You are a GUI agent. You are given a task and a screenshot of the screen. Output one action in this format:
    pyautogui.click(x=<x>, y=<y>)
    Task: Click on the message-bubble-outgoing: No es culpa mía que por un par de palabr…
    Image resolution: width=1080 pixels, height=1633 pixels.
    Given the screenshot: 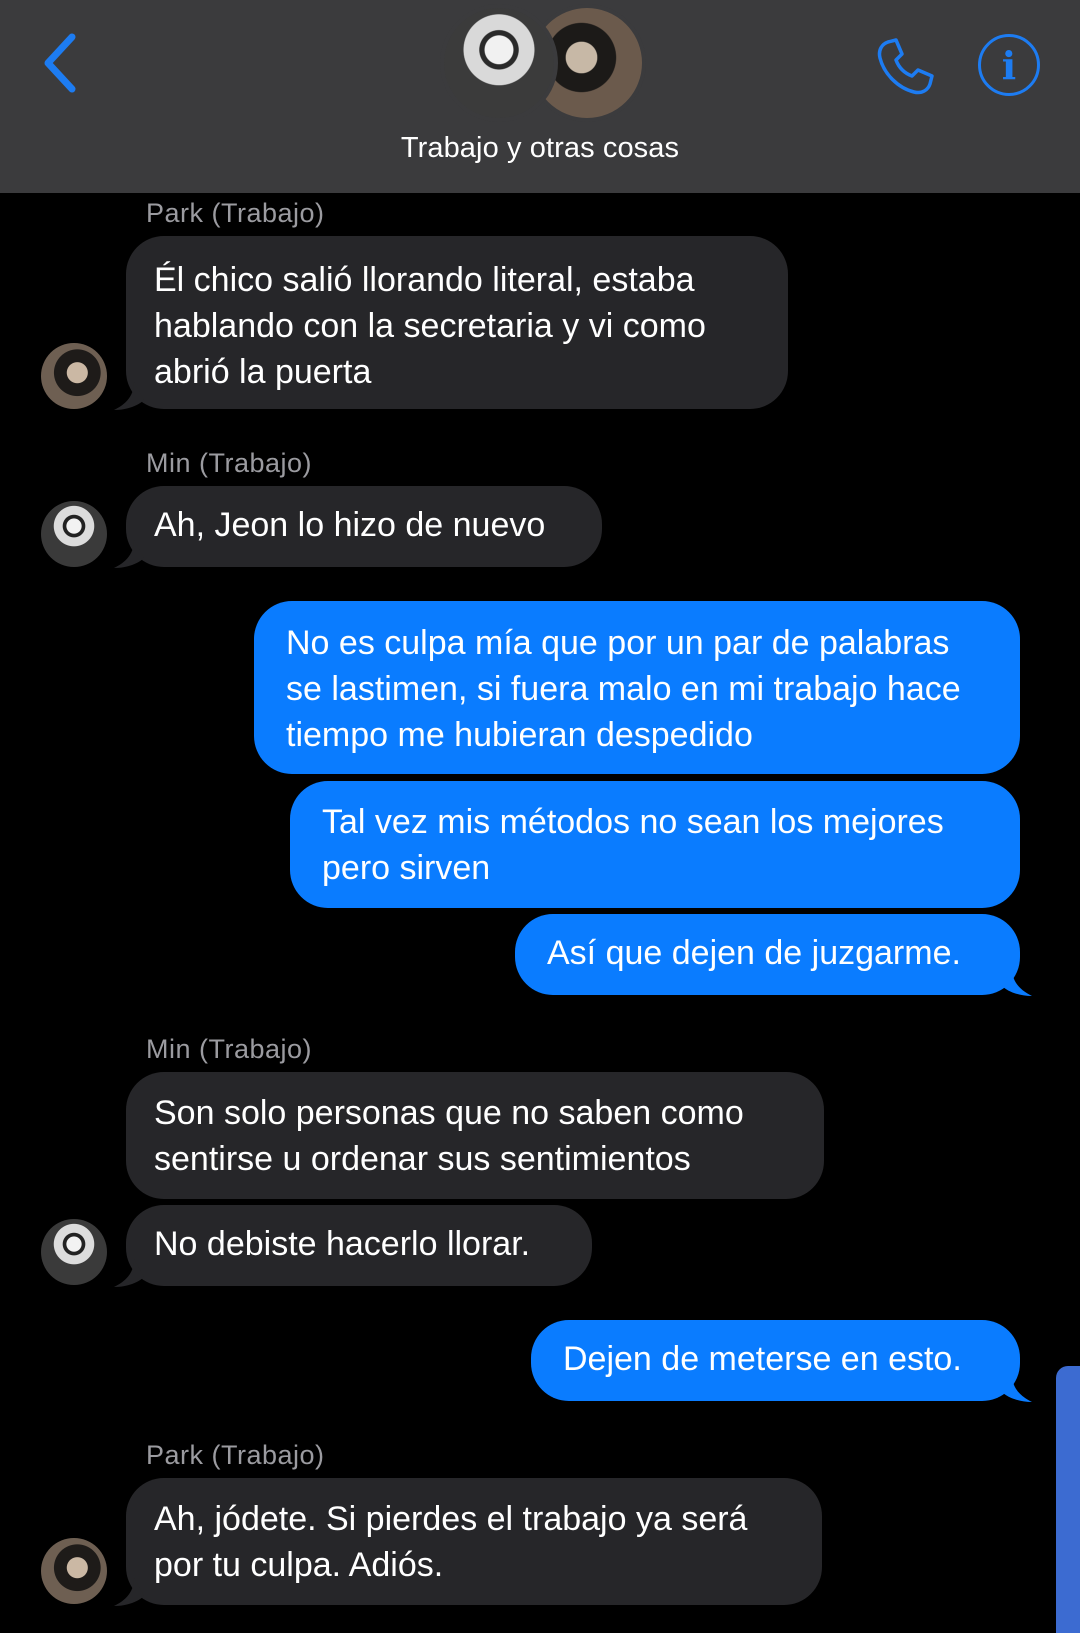 What is the action you would take?
    pyautogui.click(x=637, y=687)
    